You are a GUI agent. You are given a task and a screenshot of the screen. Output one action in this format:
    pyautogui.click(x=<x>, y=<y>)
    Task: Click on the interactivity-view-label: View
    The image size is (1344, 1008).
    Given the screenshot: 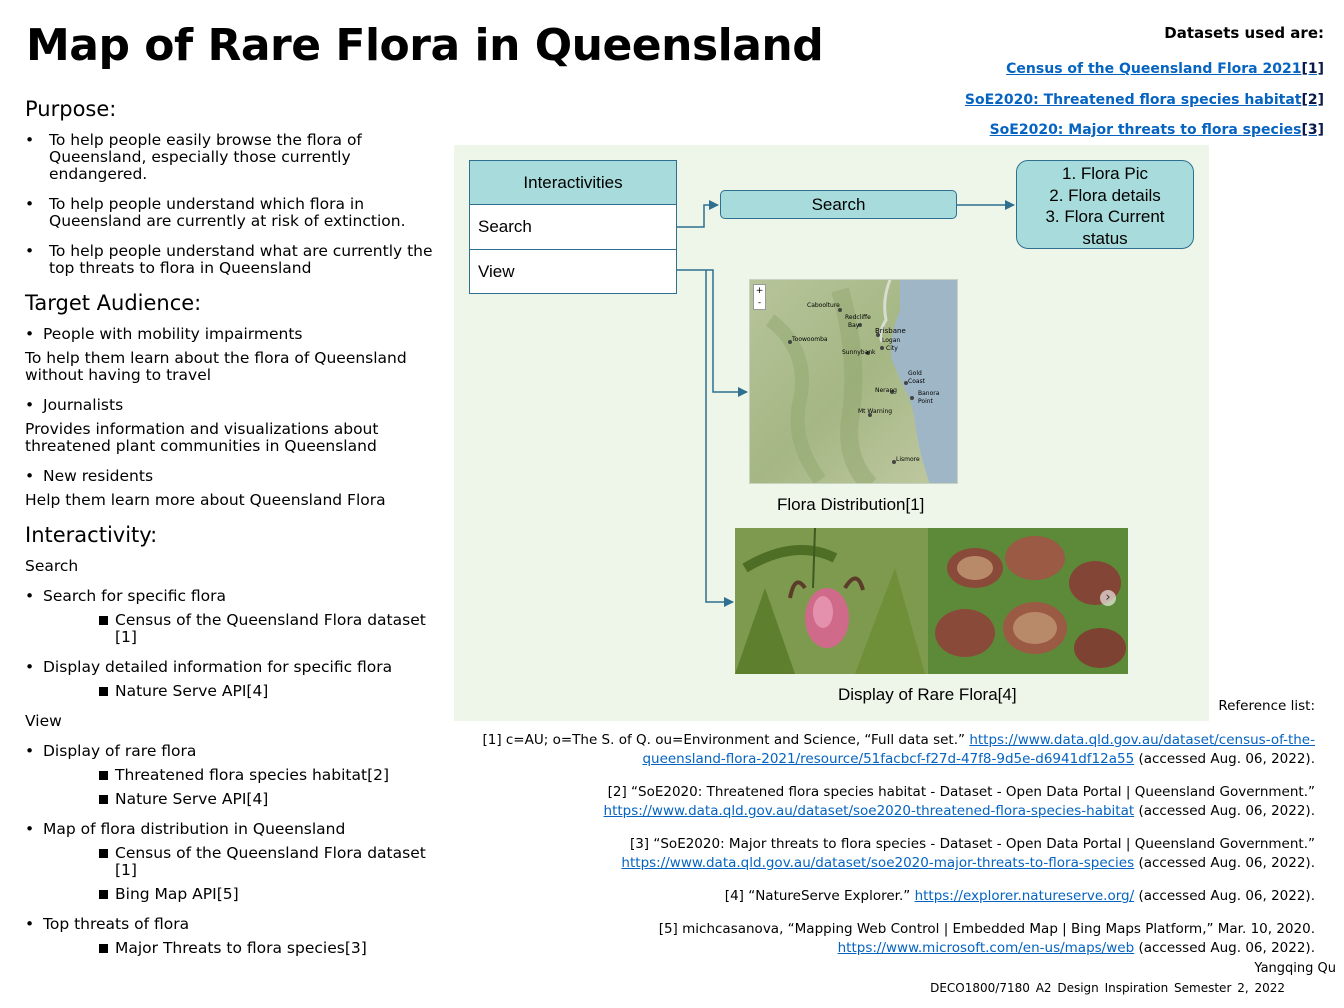 What is the action you would take?
    pyautogui.click(x=43, y=721)
    